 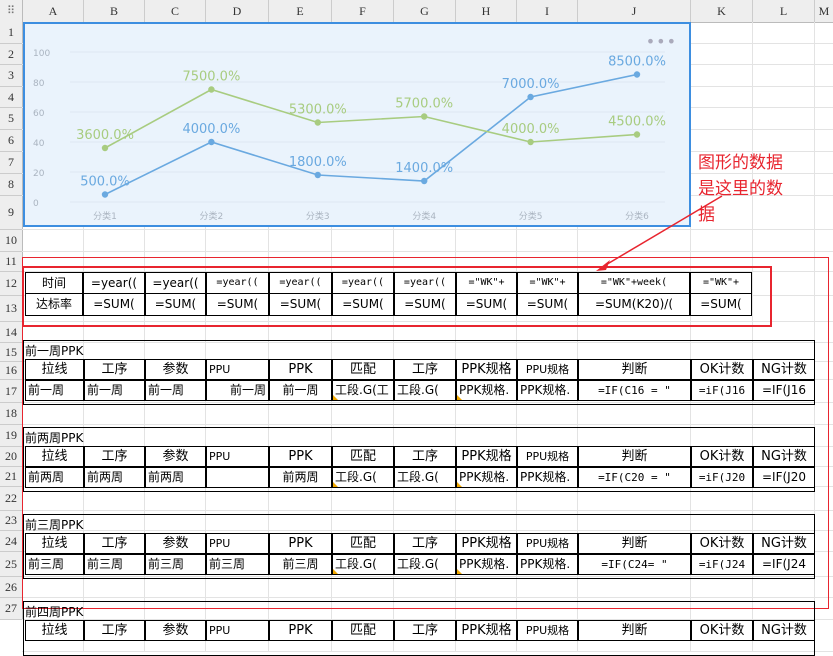 What do you see at coordinates (824, 11) in the screenshot?
I see `column-header-m: M` at bounding box center [824, 11].